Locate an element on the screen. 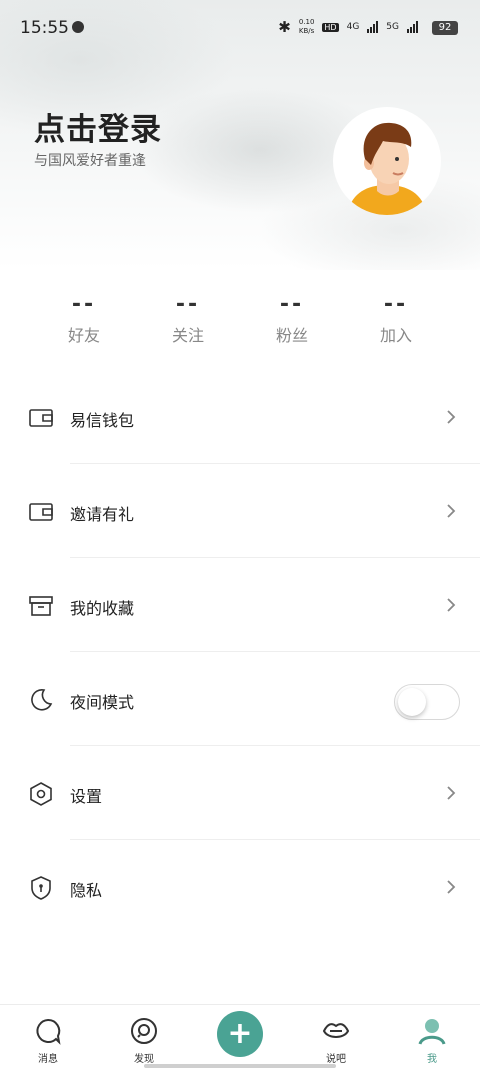 Image resolution: width=480 pixels, height=1071 pixels. network-5g-label: 5G is located at coordinates (392, 27).